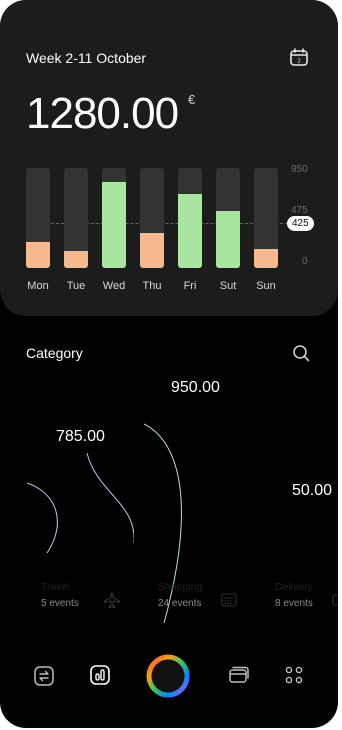 Image resolution: width=342 pixels, height=730 pixels. I want to click on average-badge: 425, so click(300, 223).